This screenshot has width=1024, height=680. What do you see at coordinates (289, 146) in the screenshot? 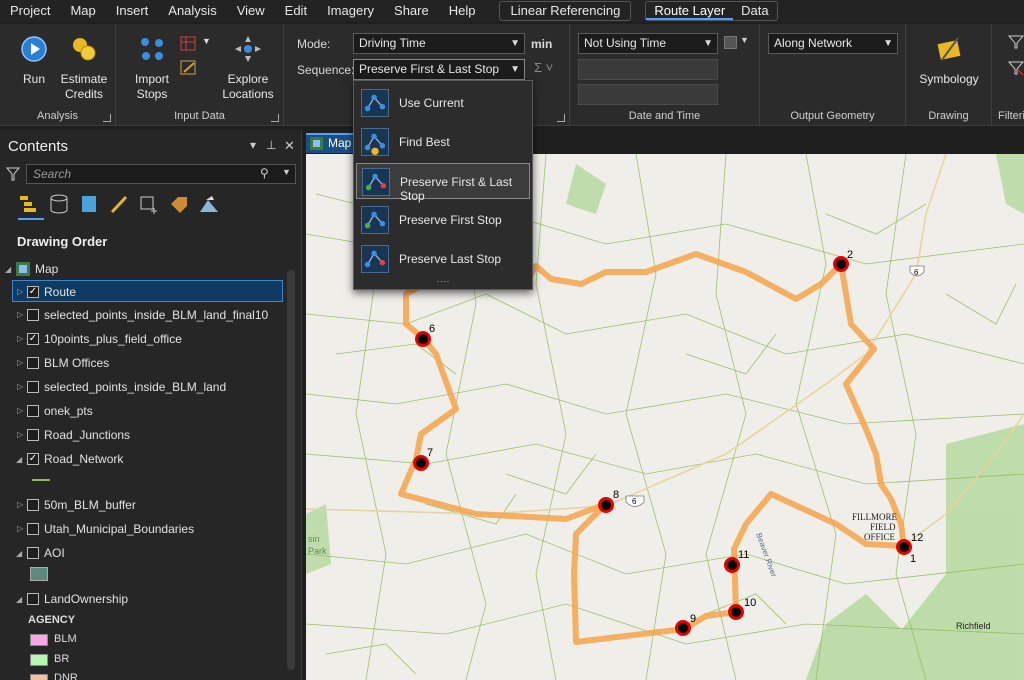
I see `close-icon: ✕` at bounding box center [289, 146].